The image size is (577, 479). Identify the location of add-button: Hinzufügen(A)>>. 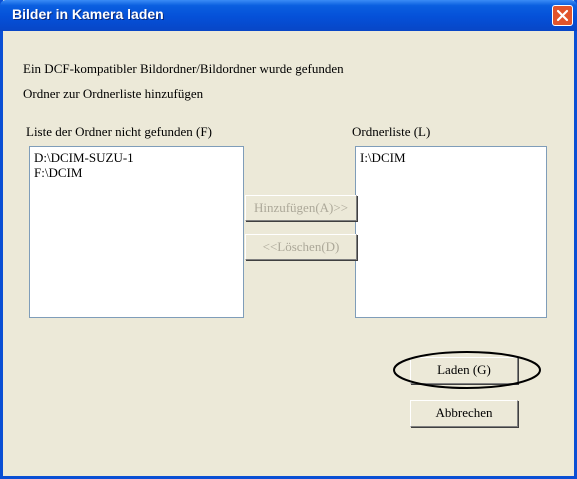
(301, 208).